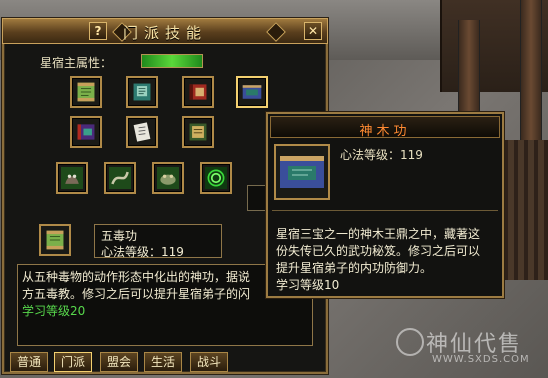  I want to click on title-bar: 门派技能 ? ✕, so click(165, 31).